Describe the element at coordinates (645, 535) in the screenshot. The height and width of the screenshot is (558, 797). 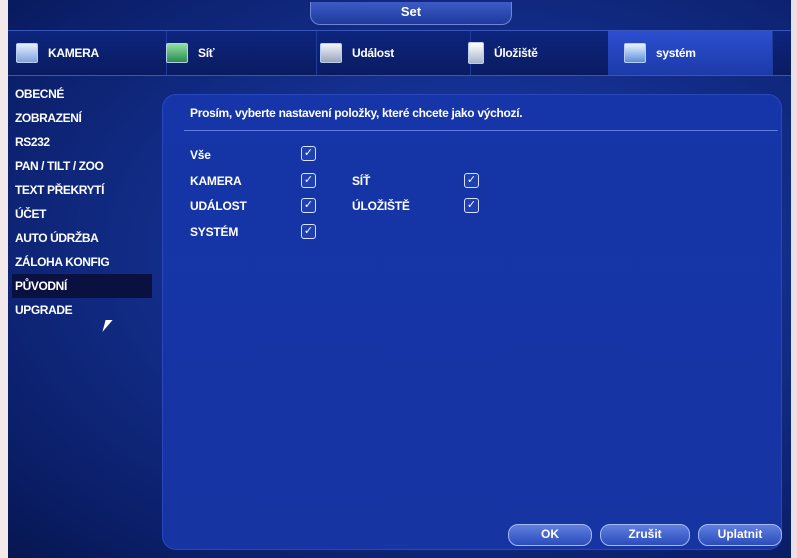
I see `cancel-button: Zrušit` at that location.